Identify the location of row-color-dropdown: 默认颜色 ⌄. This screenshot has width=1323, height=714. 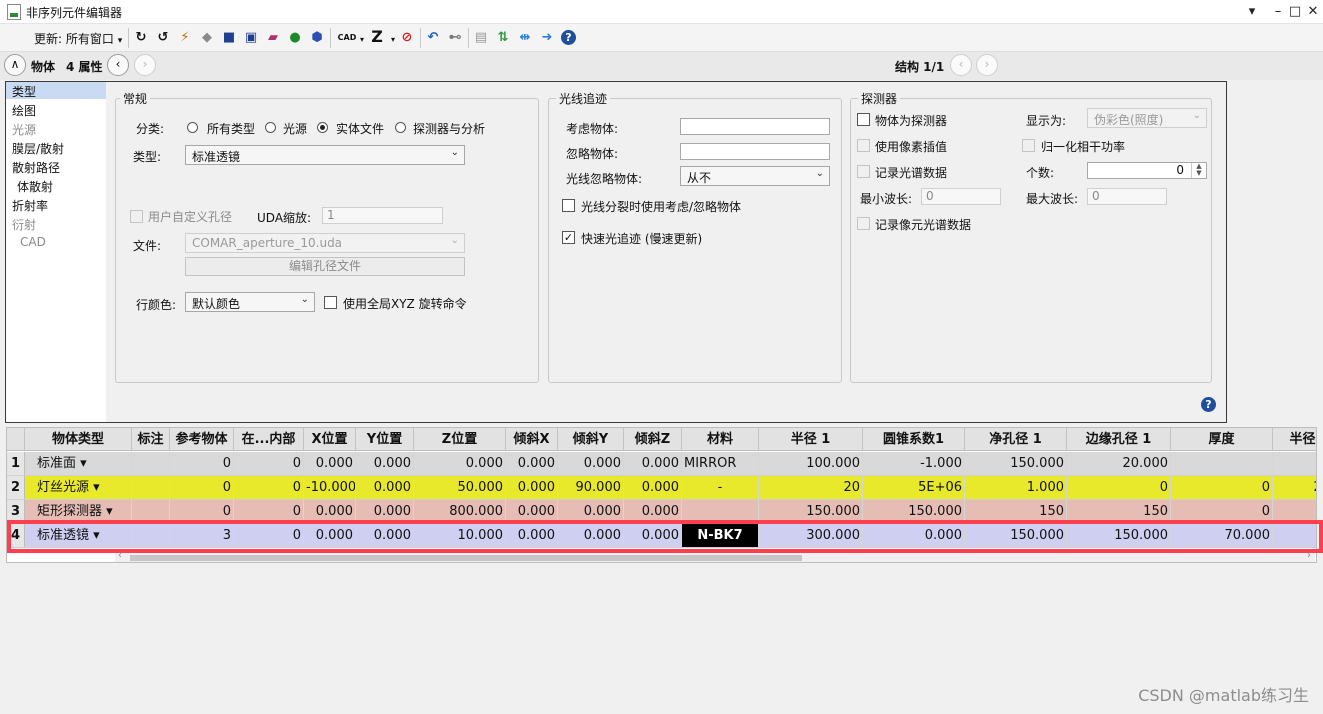
(250, 302).